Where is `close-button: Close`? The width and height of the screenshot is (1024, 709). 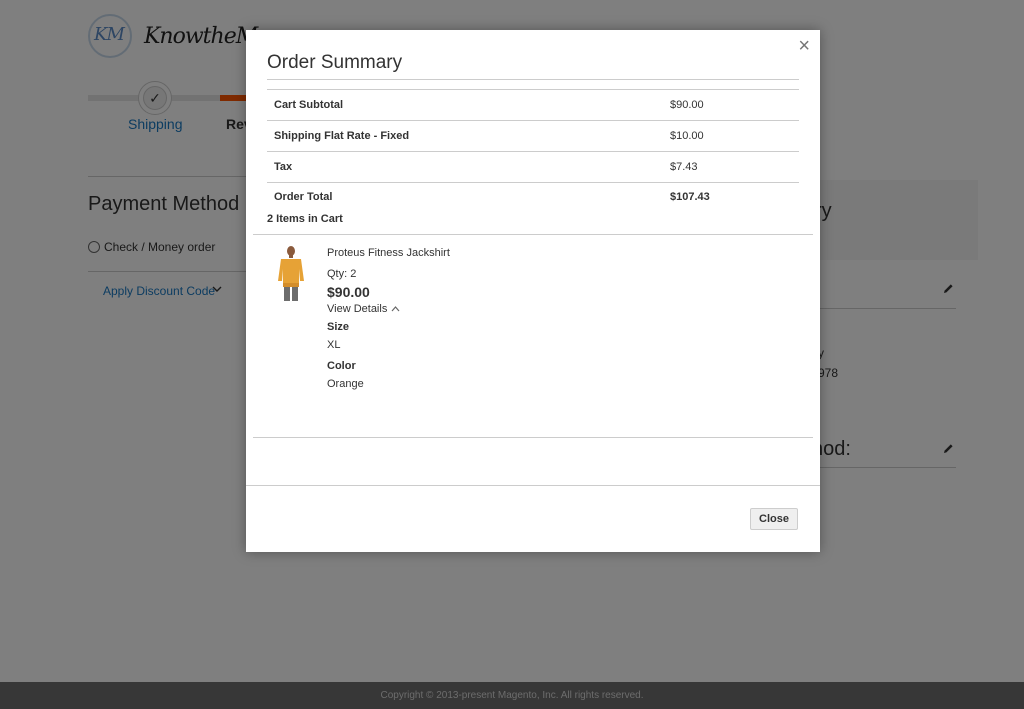 close-button: Close is located at coordinates (774, 519).